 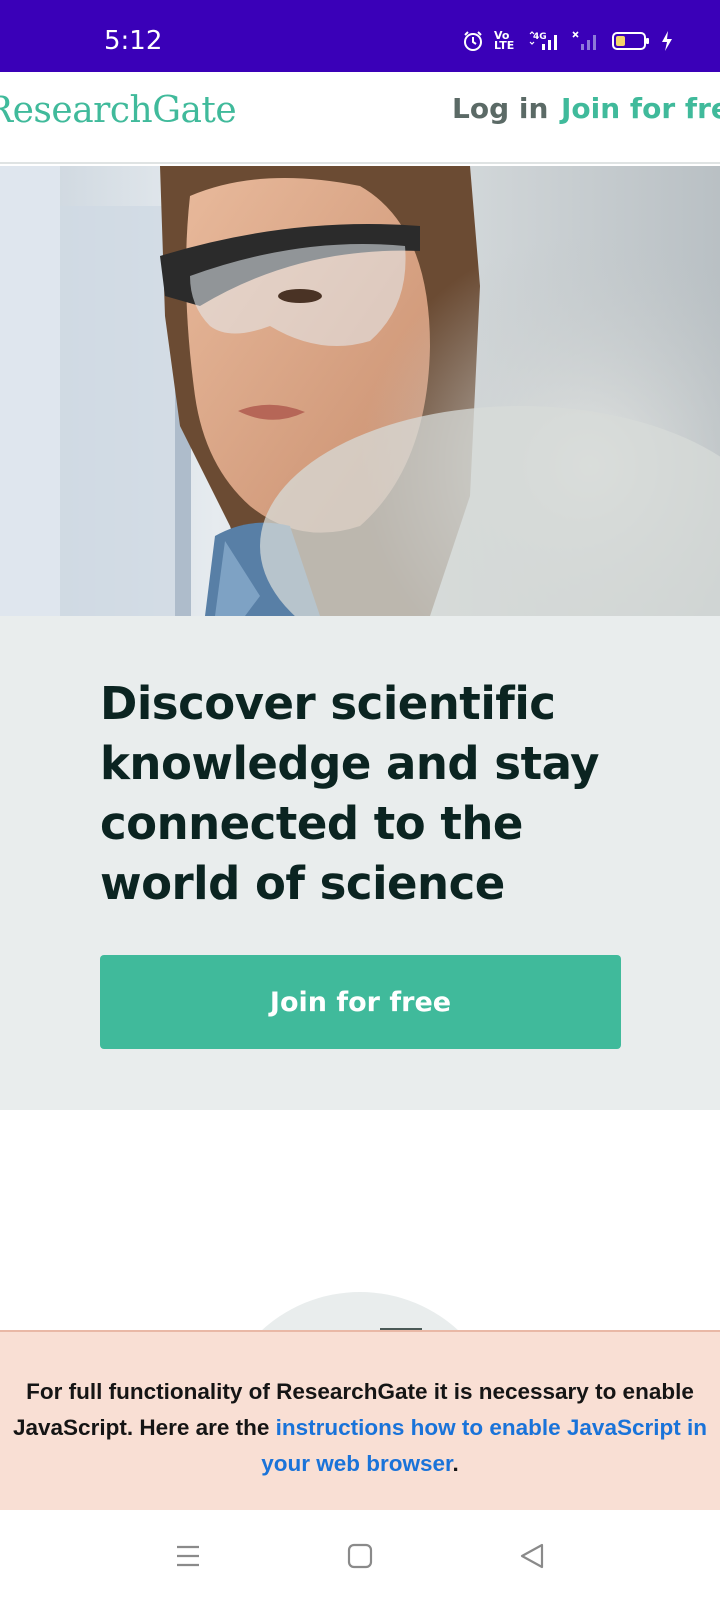 What do you see at coordinates (360, 1311) in the screenshot?
I see `feature-illustration` at bounding box center [360, 1311].